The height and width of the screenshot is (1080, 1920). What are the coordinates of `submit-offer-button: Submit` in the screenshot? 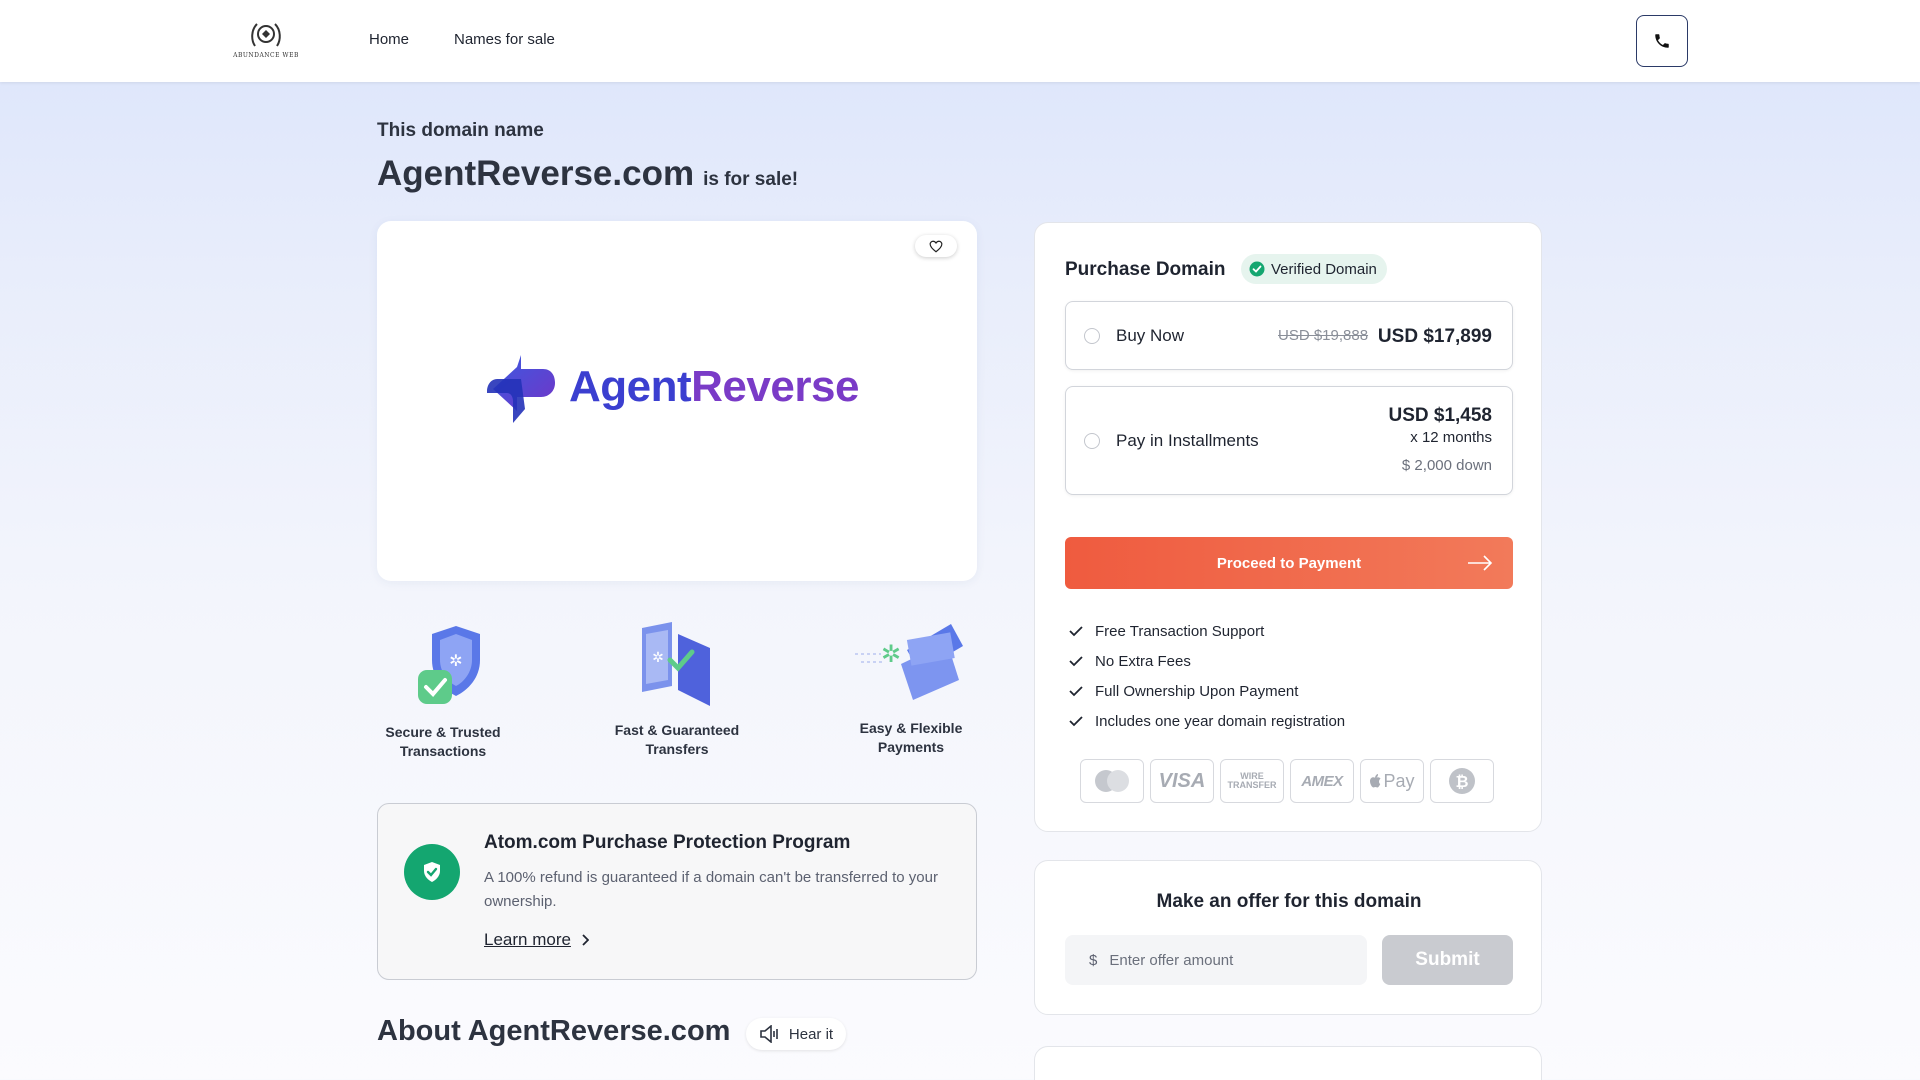 It's located at (1447, 960).